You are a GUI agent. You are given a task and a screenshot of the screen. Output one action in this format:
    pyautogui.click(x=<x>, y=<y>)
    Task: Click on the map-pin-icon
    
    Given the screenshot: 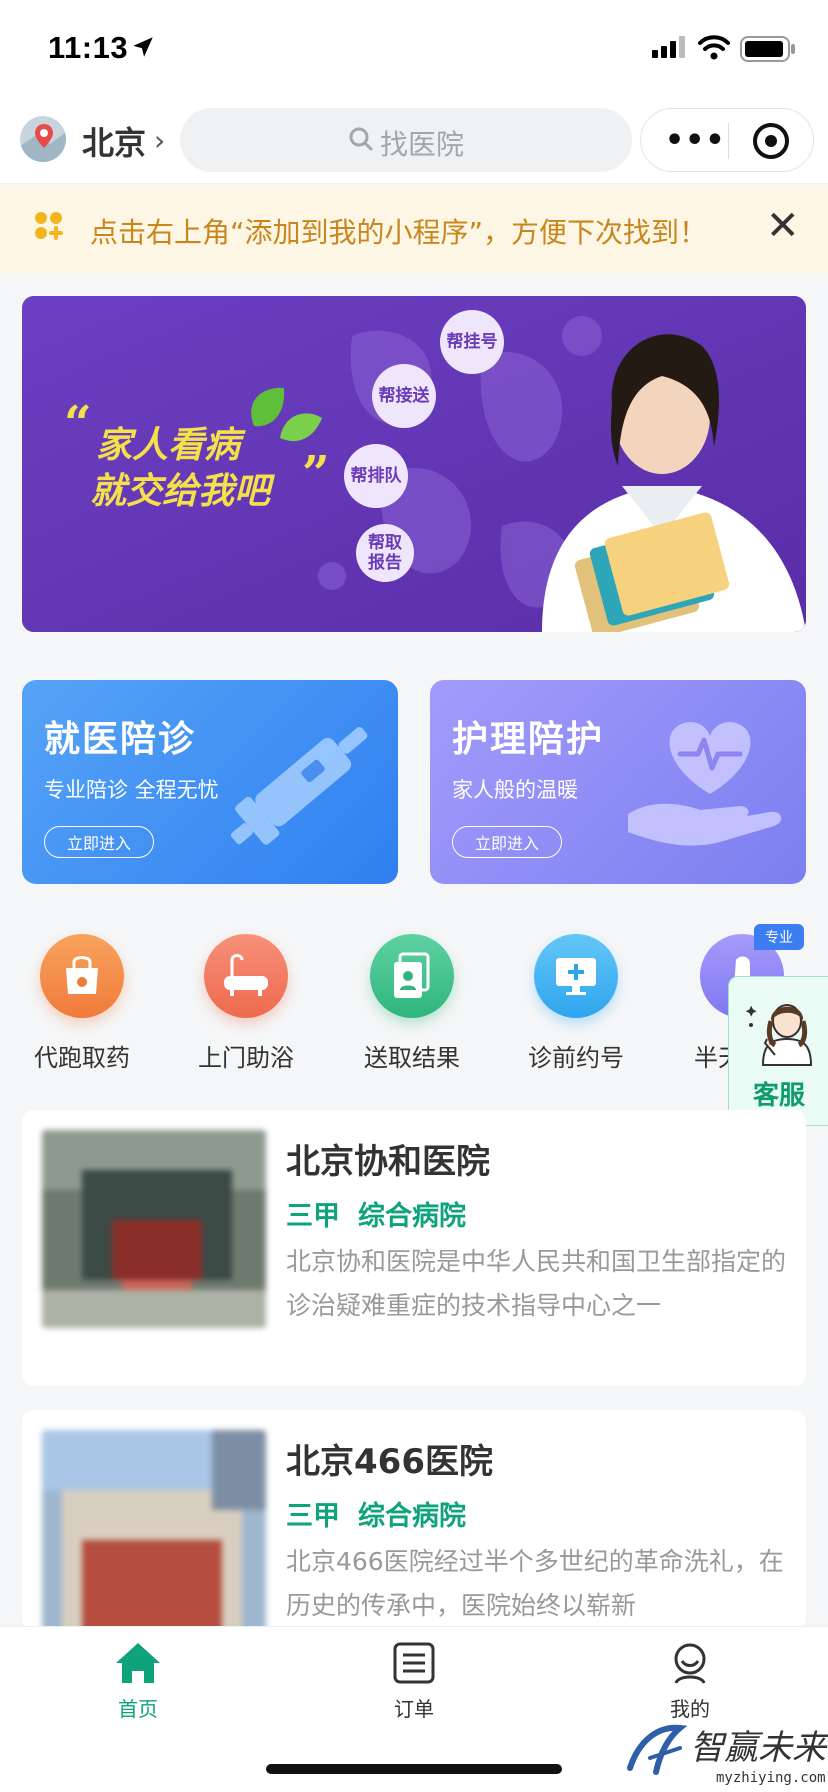 What is the action you would take?
    pyautogui.click(x=43, y=139)
    